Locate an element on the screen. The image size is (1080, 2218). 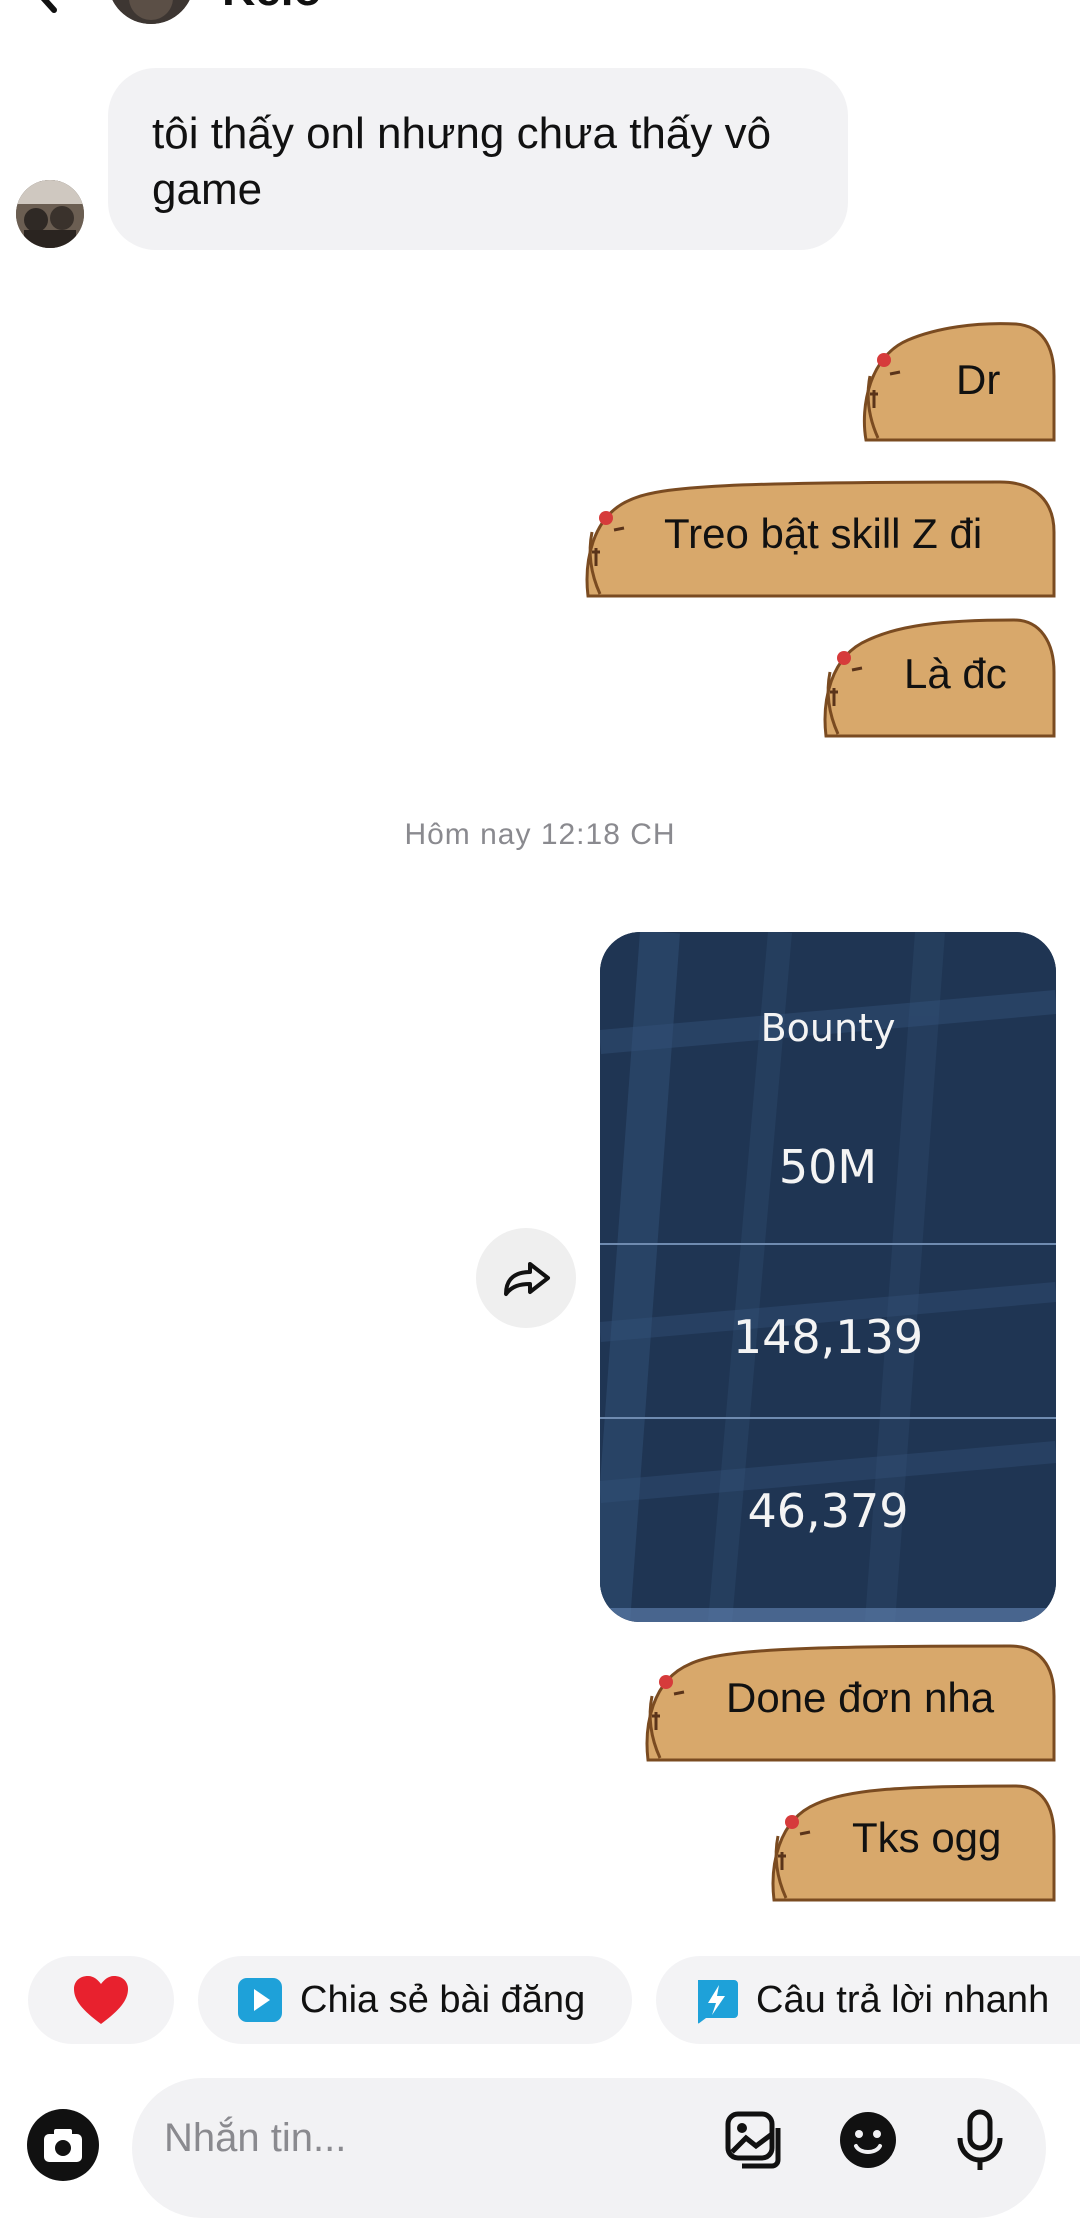
sticker-message-text: Treo bật skill Z đi is located at coordinates (823, 533).